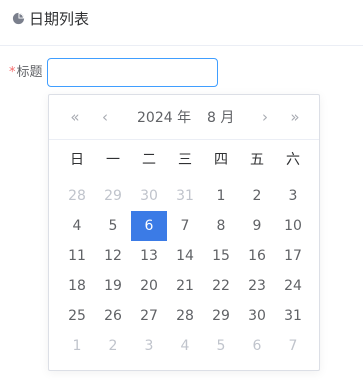  Describe the element at coordinates (164, 118) in the screenshot. I see `year-label: 2024 年` at that location.